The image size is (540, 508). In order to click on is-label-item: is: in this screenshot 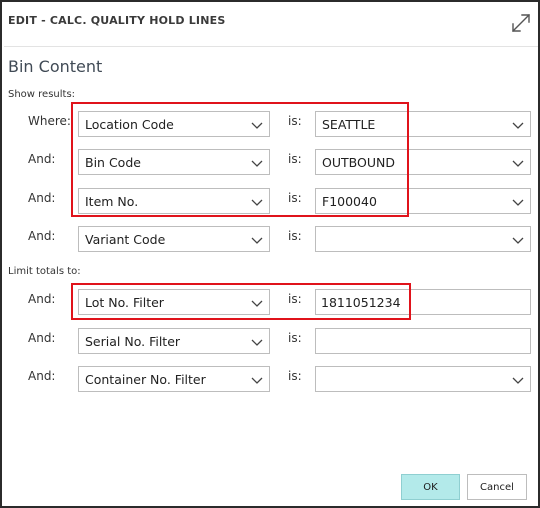, I will do `click(295, 198)`.